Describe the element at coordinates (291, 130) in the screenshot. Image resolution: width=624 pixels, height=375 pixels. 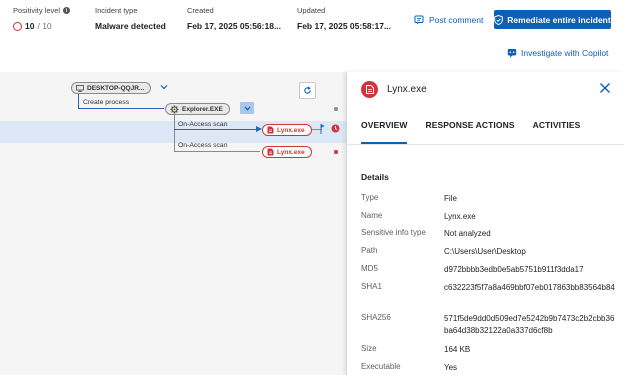
I see `lynx-node-1-label: Lynx.exe` at that location.